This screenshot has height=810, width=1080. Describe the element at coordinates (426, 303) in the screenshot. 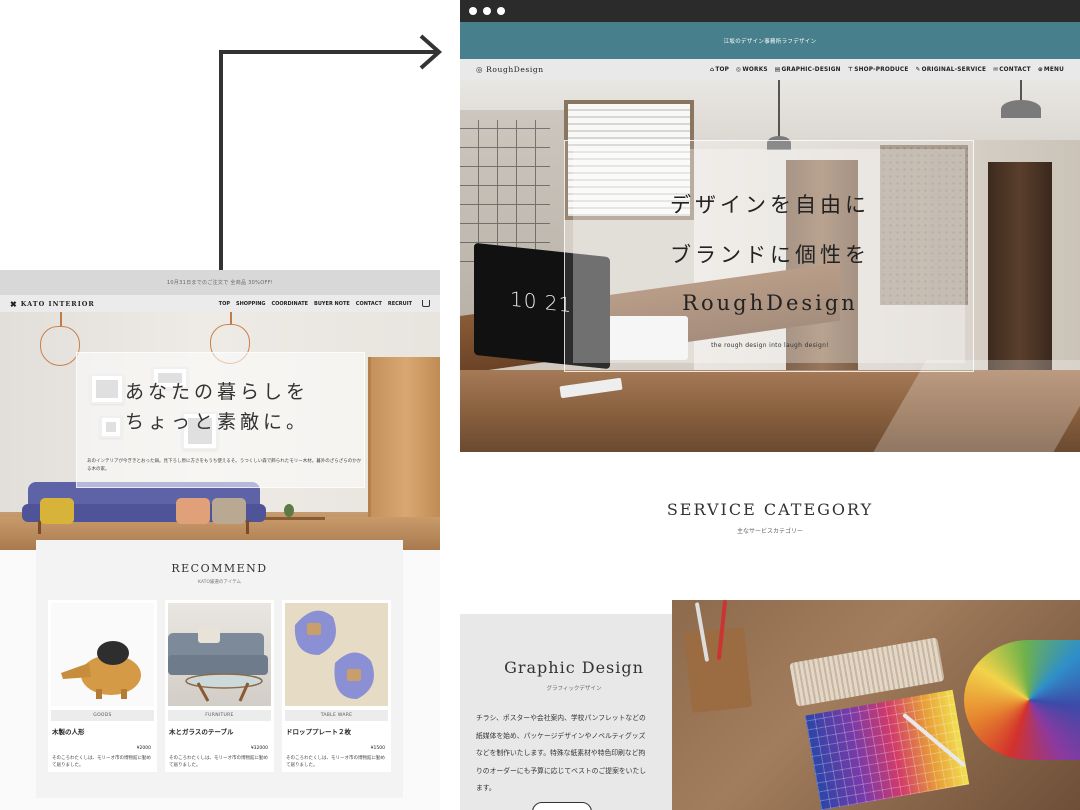

I see `cart-icon` at that location.